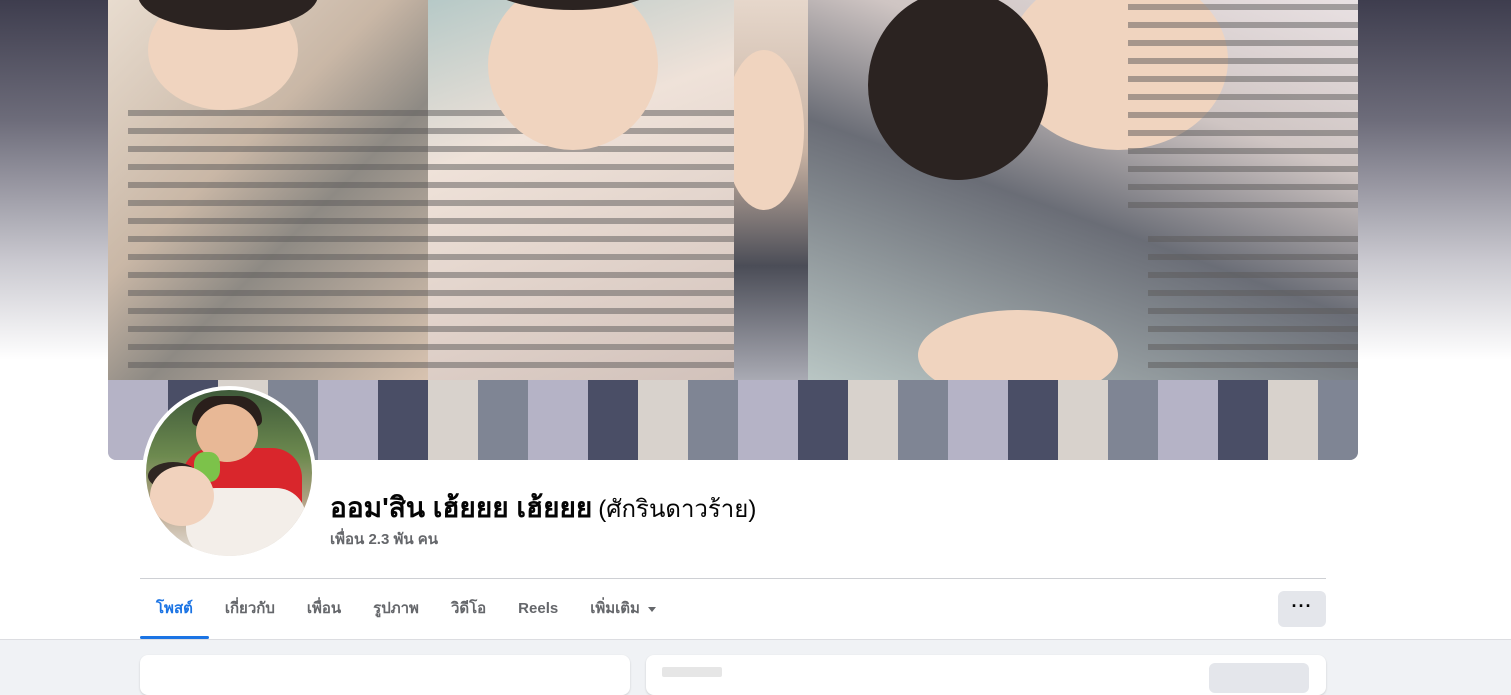 The image size is (1511, 695). I want to click on tab-label: เพื่อน, so click(324, 608).